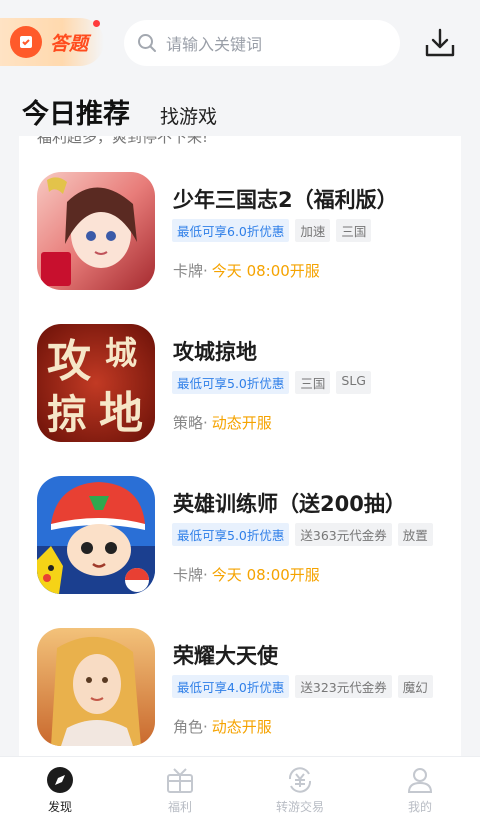 The height and width of the screenshot is (822, 480). I want to click on nav-discover: 发现, so click(60, 789).